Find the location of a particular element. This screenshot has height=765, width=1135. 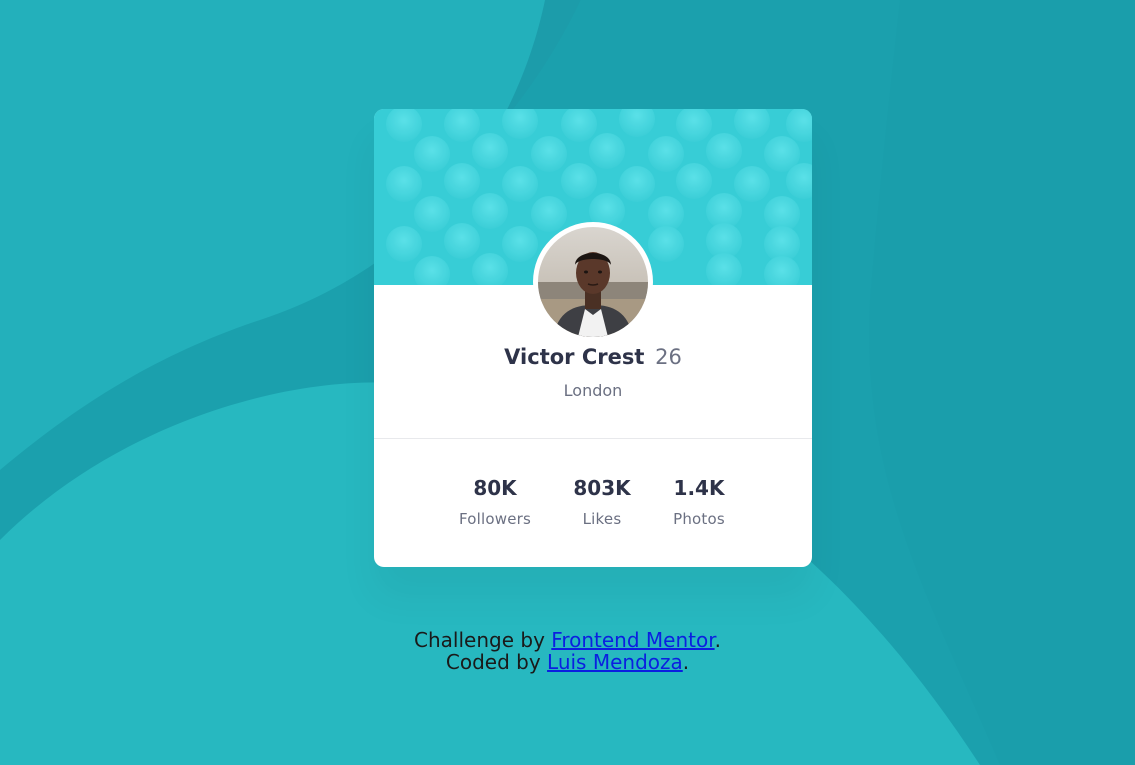

user-photo-icon is located at coordinates (593, 282).